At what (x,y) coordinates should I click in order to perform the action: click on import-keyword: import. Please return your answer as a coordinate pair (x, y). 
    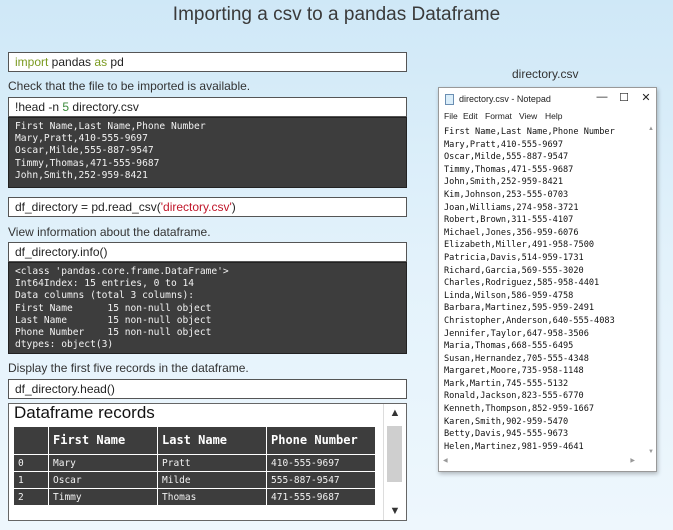
    Looking at the image, I should click on (32, 62).